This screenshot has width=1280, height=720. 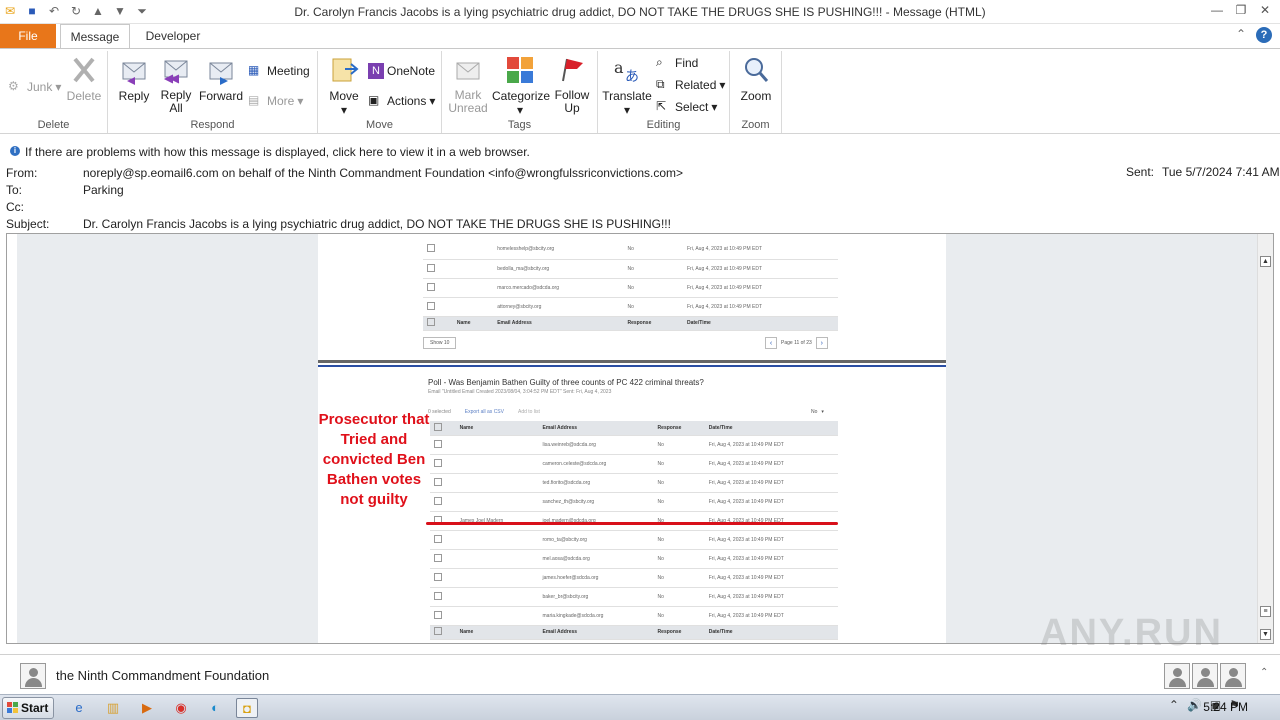 What do you see at coordinates (771, 343) in the screenshot?
I see `prev-page-icon: ‹` at bounding box center [771, 343].